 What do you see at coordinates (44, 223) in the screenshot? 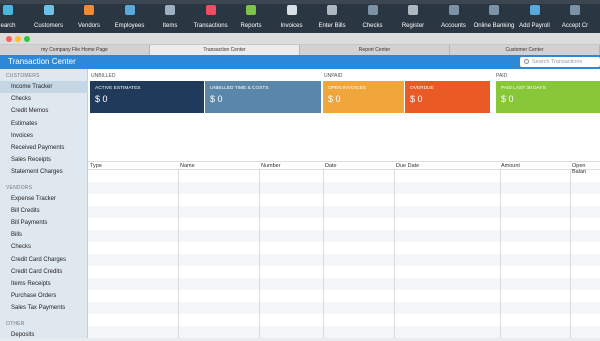
I see `sidebar-item-bill-payments: Bill Payments` at bounding box center [44, 223].